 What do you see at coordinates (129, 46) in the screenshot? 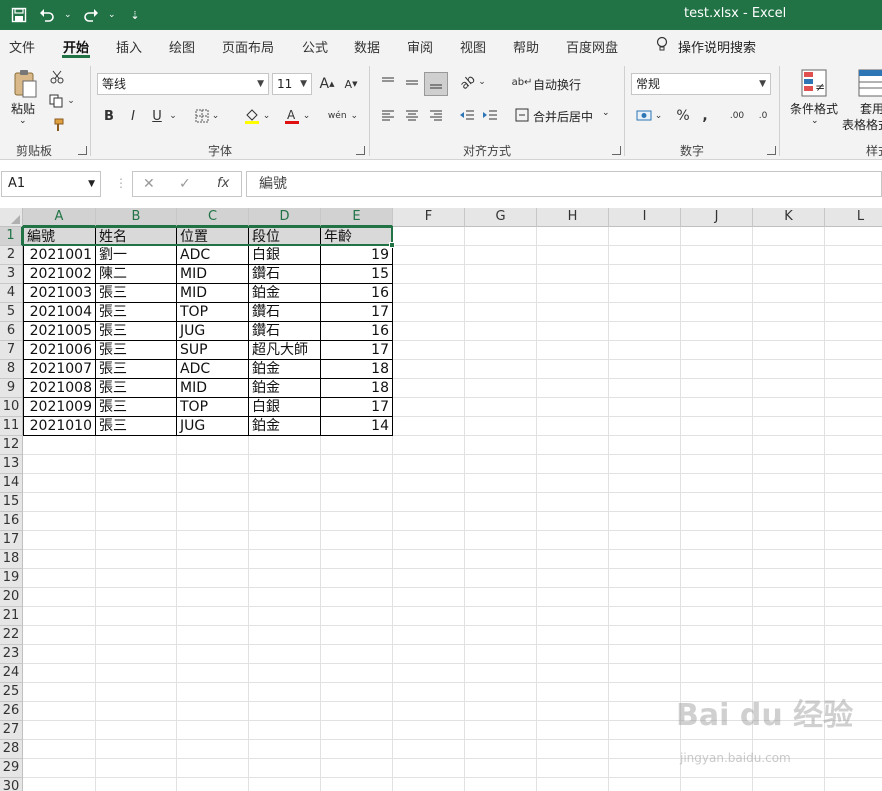
I see `tab-insert: 插入` at bounding box center [129, 46].